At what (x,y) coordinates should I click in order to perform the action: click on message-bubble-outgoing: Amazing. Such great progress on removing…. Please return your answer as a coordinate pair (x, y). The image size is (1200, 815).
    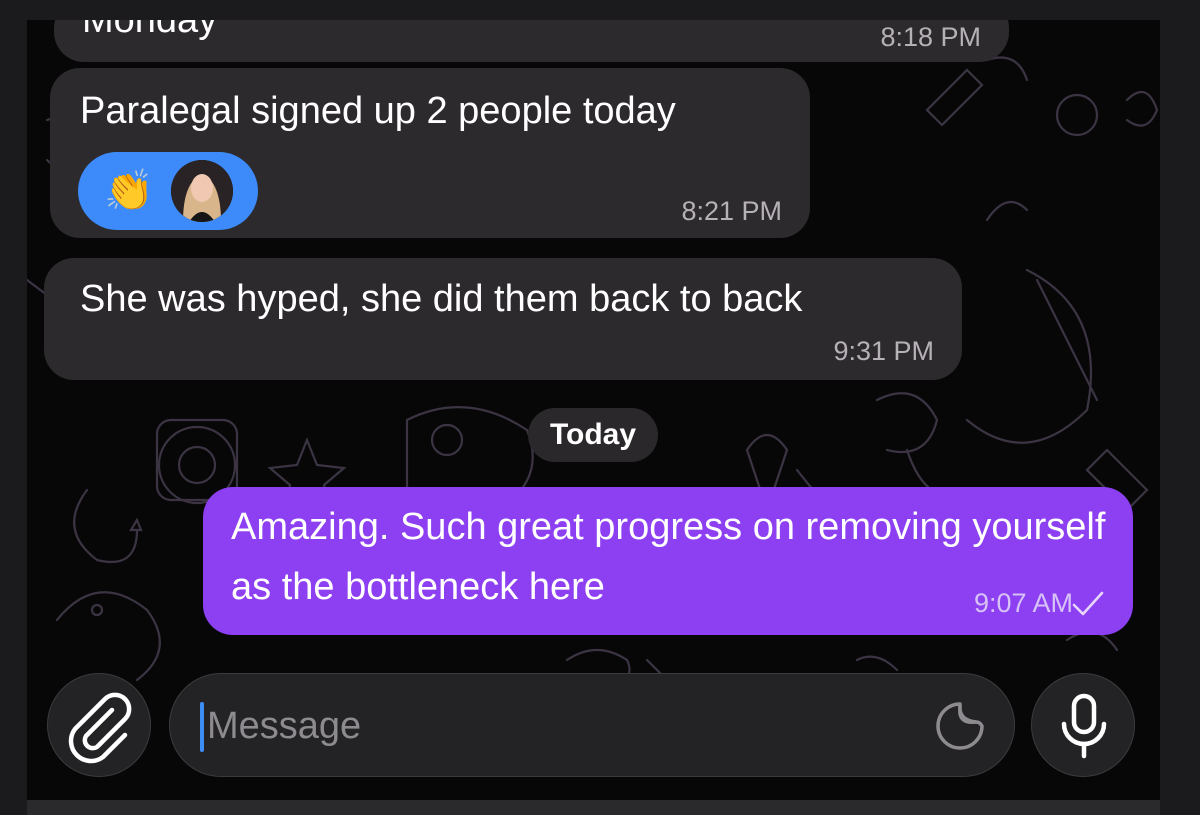
    Looking at the image, I should click on (668, 561).